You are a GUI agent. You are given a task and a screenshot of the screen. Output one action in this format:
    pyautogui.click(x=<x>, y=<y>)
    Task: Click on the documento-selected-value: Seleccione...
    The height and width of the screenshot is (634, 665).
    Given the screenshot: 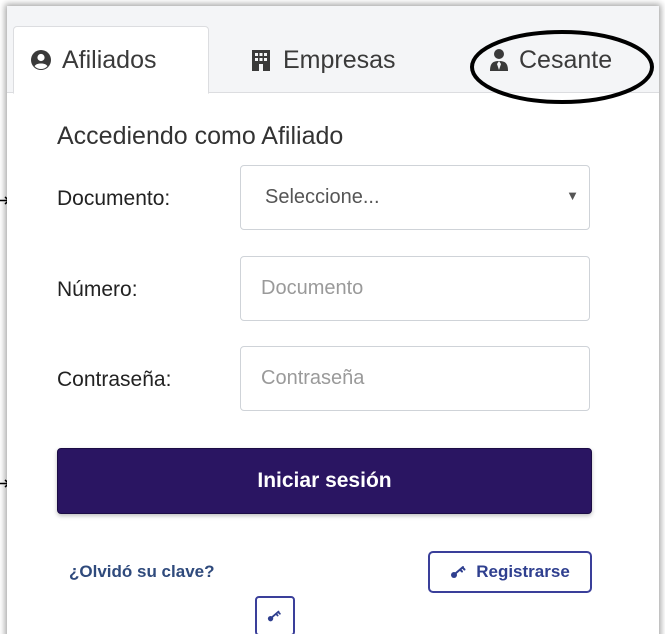 What is the action you would take?
    pyautogui.click(x=322, y=197)
    